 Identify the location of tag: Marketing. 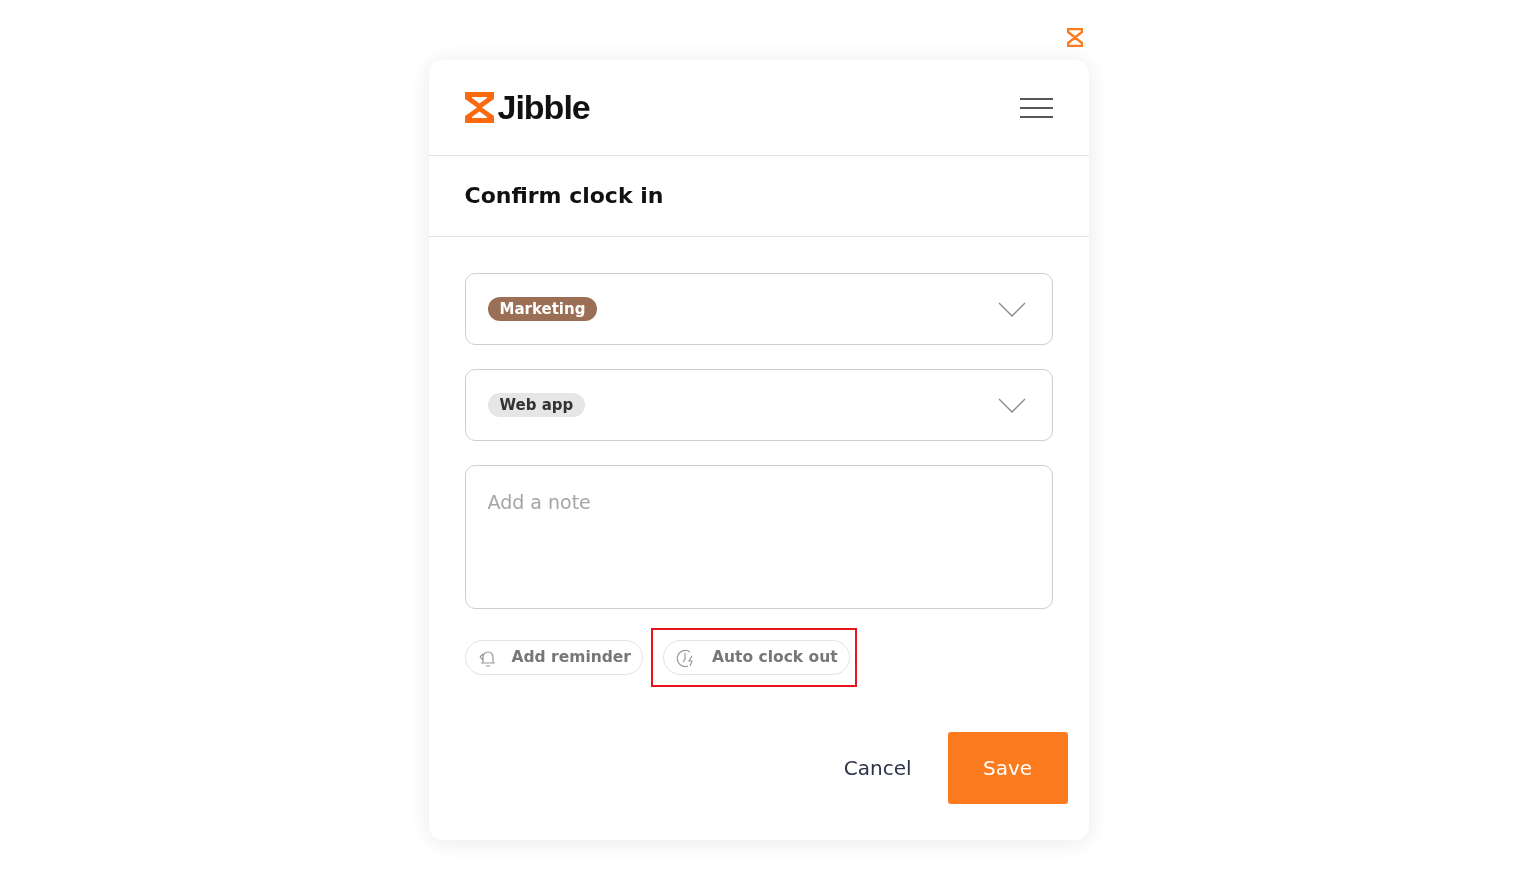
(542, 309).